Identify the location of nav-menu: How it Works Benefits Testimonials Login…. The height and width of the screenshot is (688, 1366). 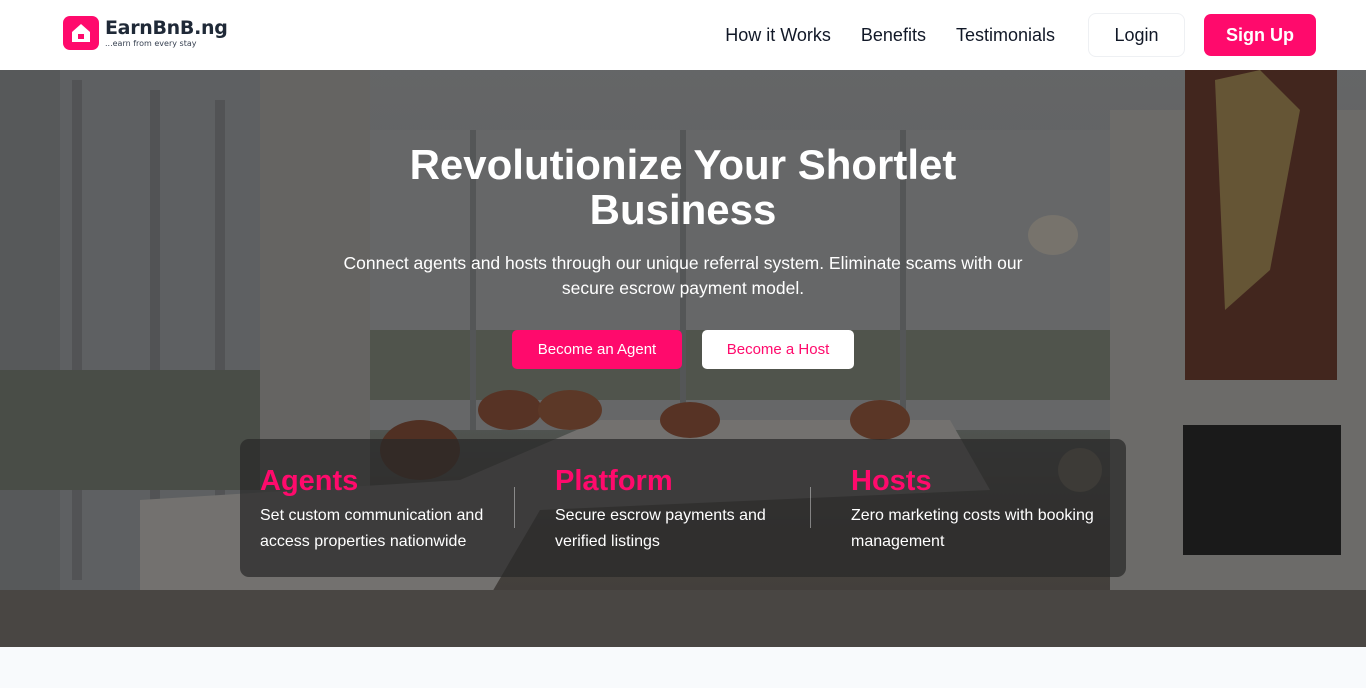
(1020, 35).